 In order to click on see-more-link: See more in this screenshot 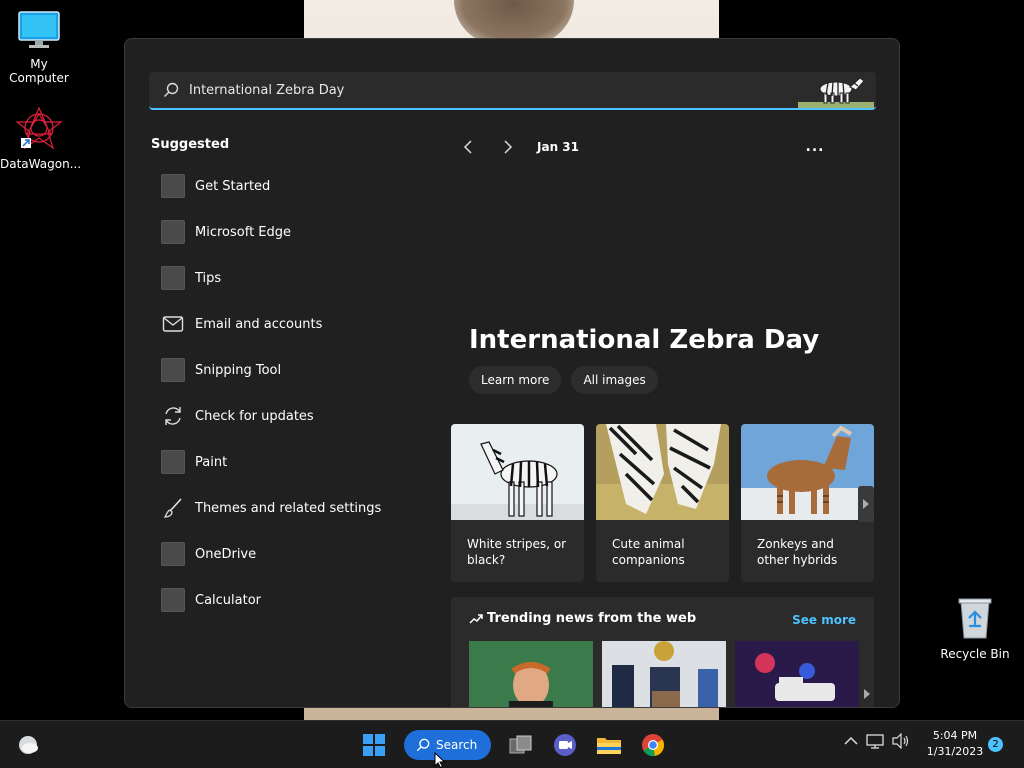, I will do `click(824, 620)`.